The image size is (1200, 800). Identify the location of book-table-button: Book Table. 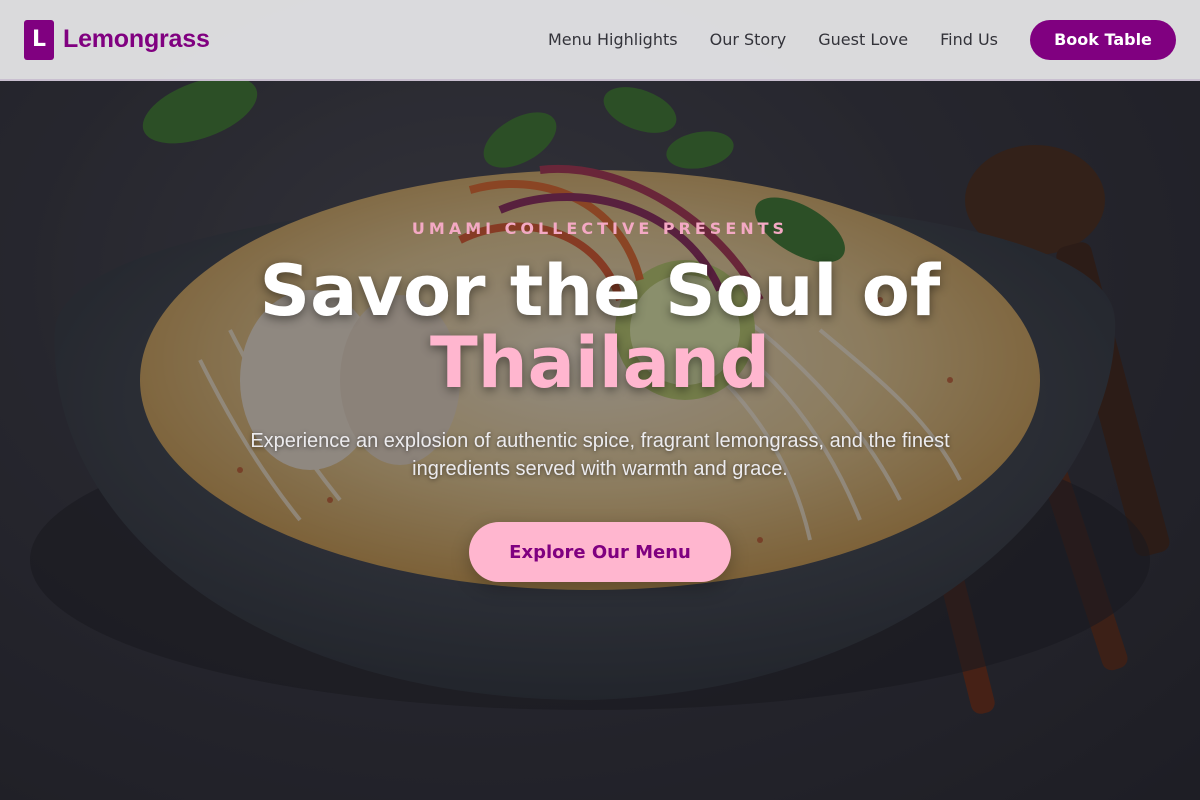
(1103, 39).